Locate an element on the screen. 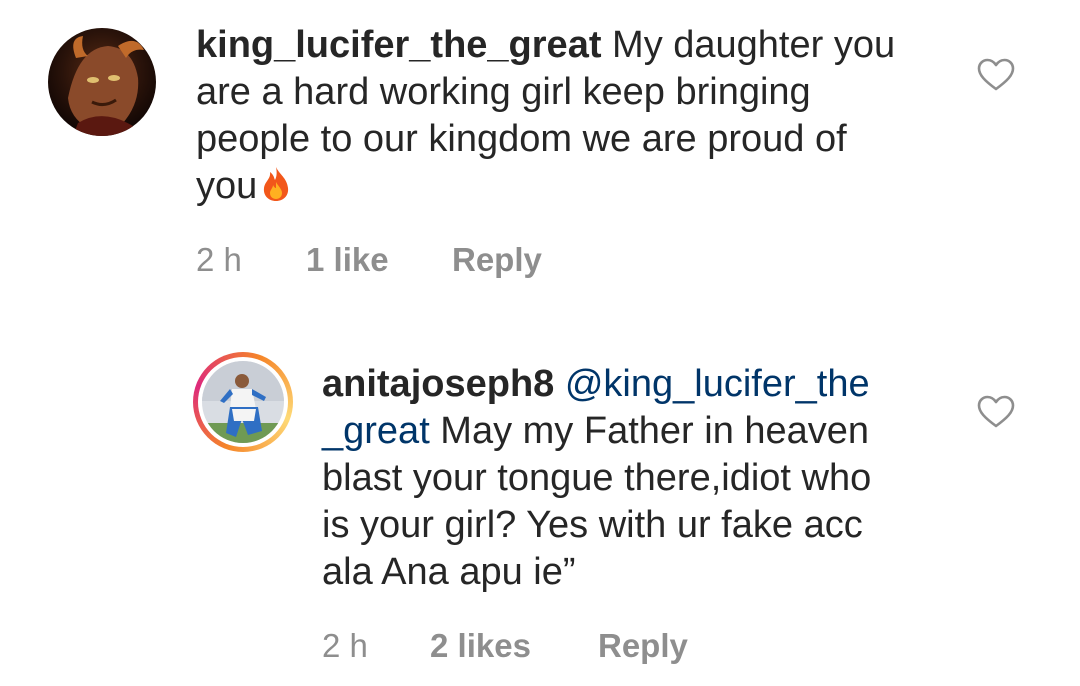 This screenshot has height=686, width=1080. reply-time: 2 h is located at coordinates (345, 645).